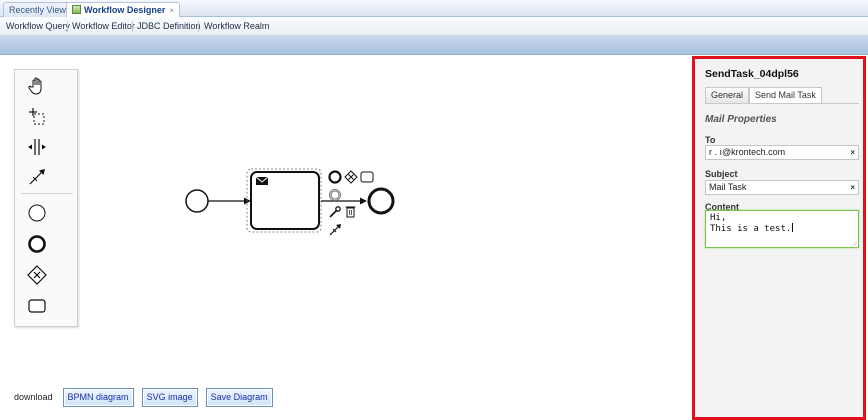 The width and height of the screenshot is (868, 420). Describe the element at coordinates (741, 119) in the screenshot. I see `group-title: Mail Properties` at that location.